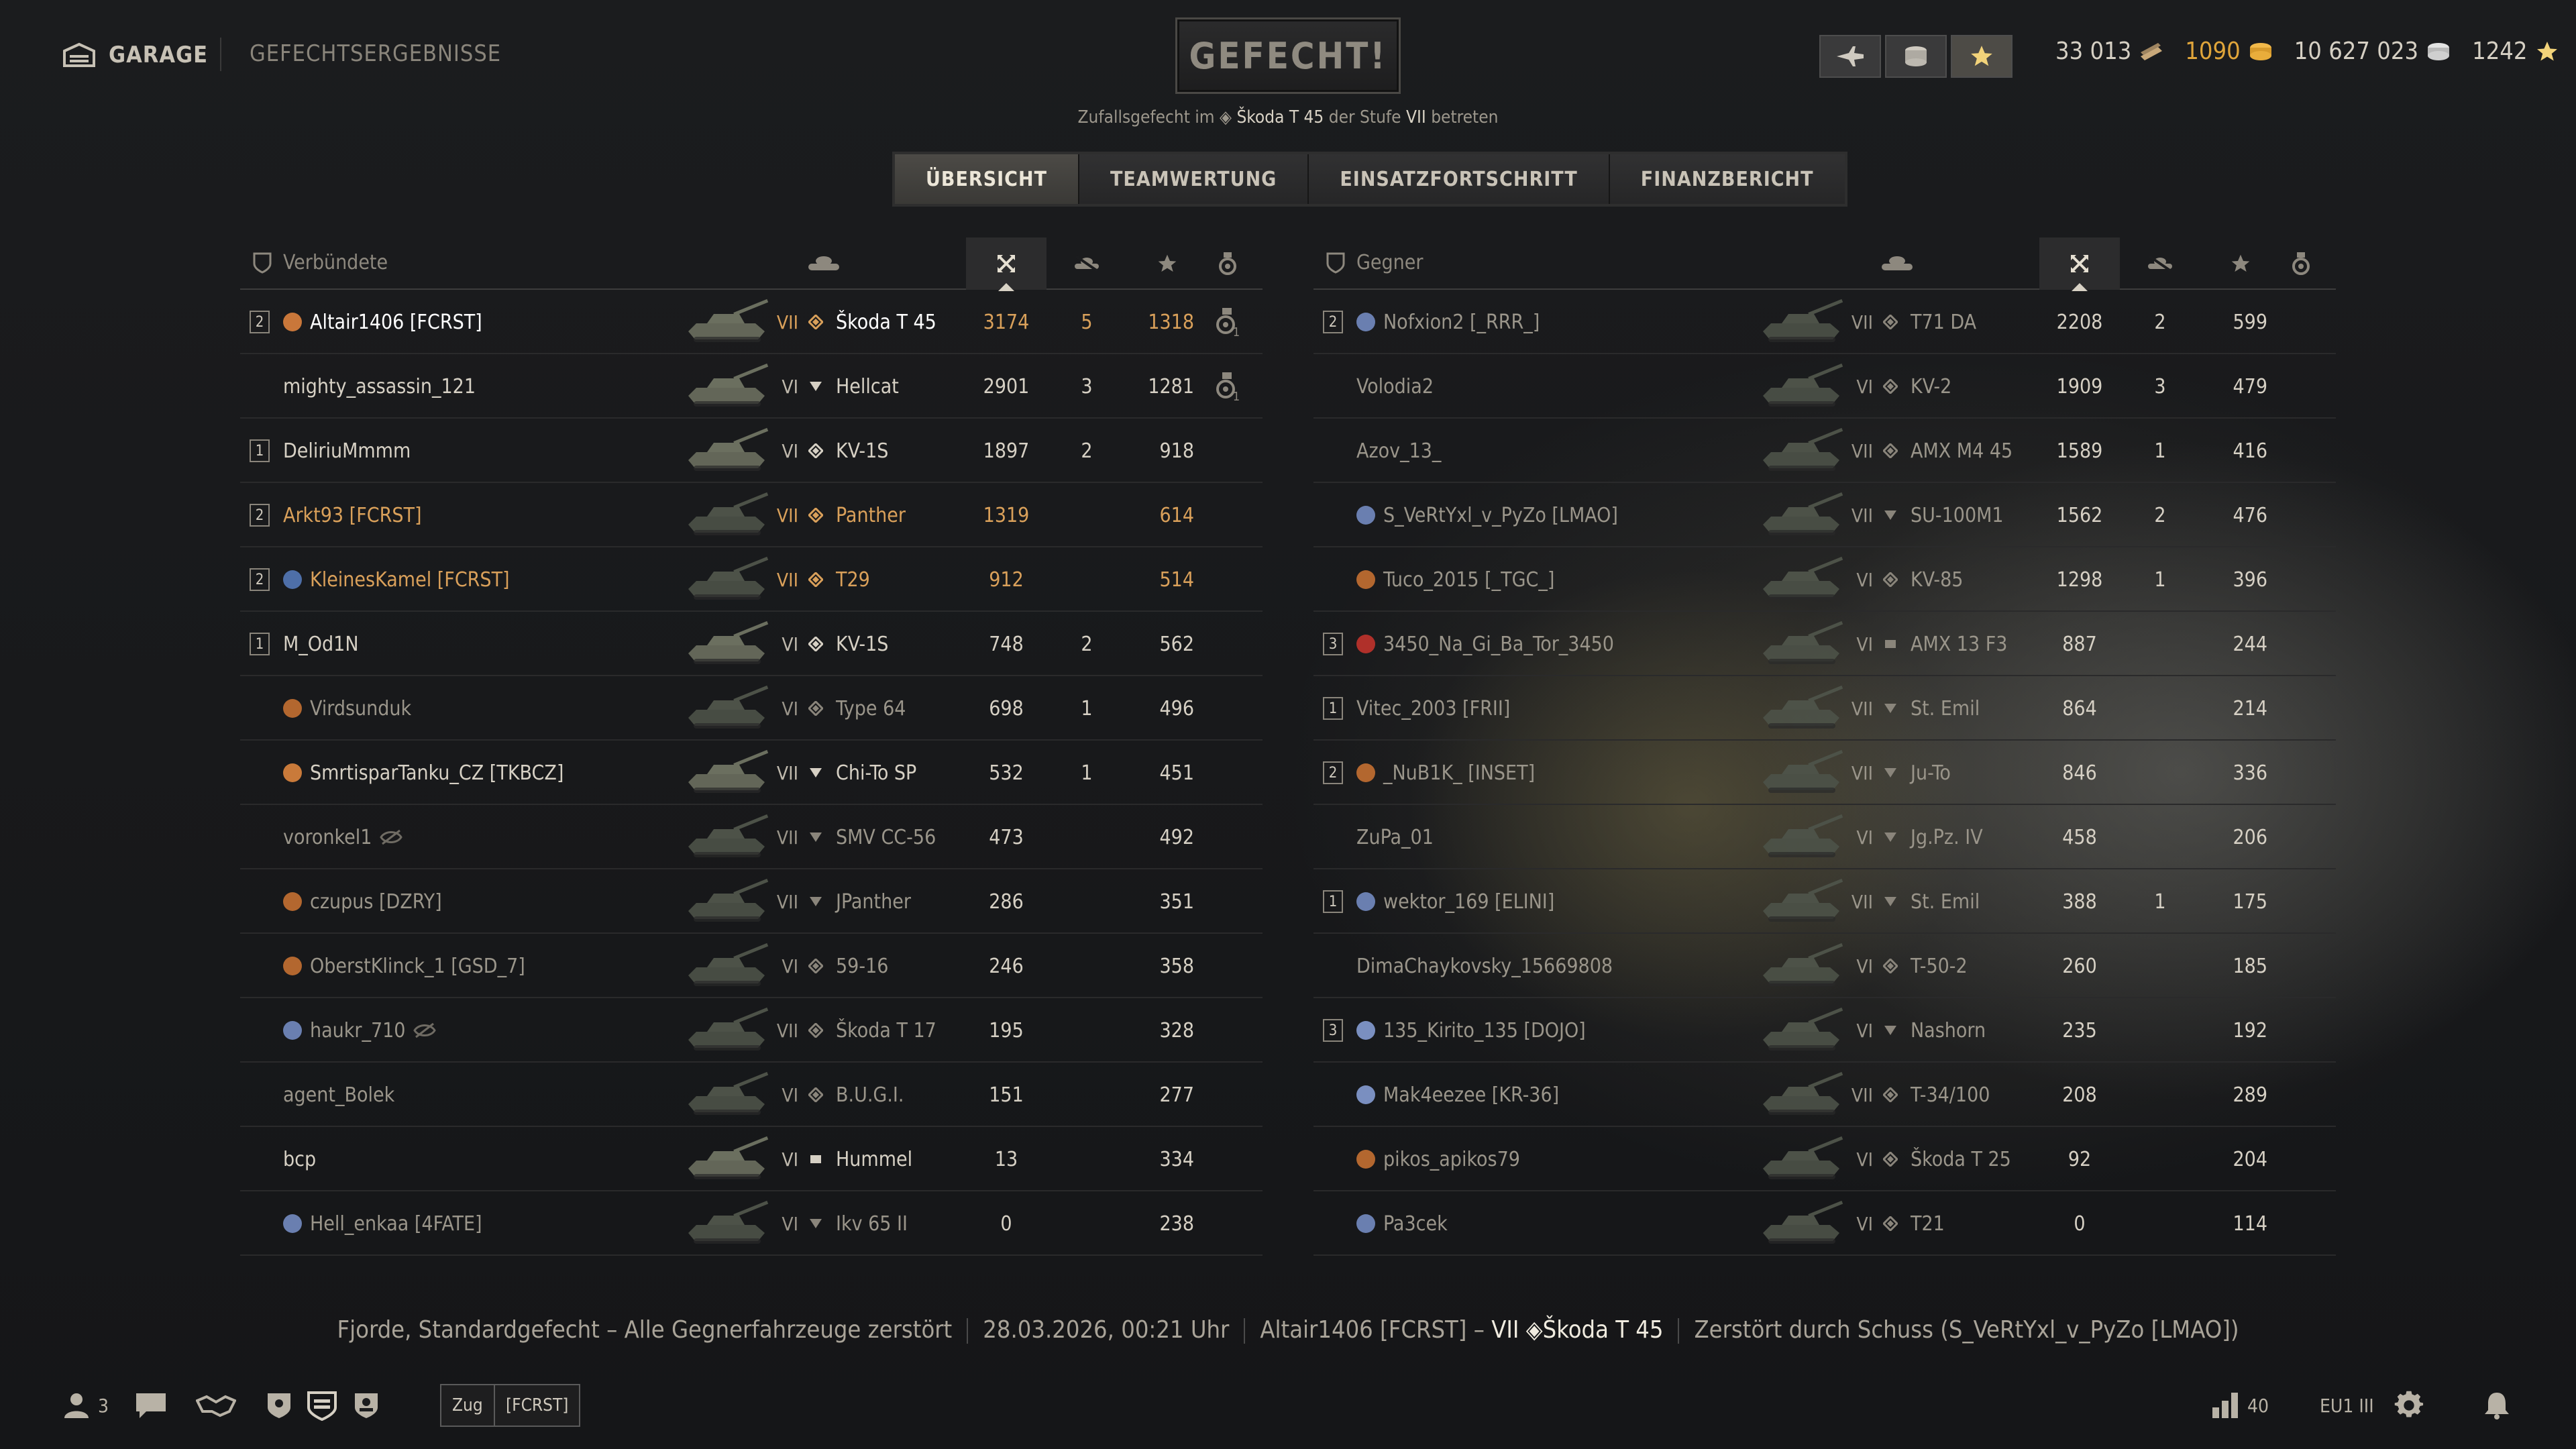 The height and width of the screenshot is (1449, 2576). I want to click on online-count: 40, so click(2258, 1405).